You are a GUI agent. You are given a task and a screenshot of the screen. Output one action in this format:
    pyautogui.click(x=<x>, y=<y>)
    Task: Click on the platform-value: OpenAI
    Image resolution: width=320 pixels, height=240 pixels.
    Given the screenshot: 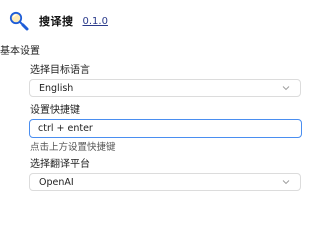 What is the action you would take?
    pyautogui.click(x=56, y=182)
    